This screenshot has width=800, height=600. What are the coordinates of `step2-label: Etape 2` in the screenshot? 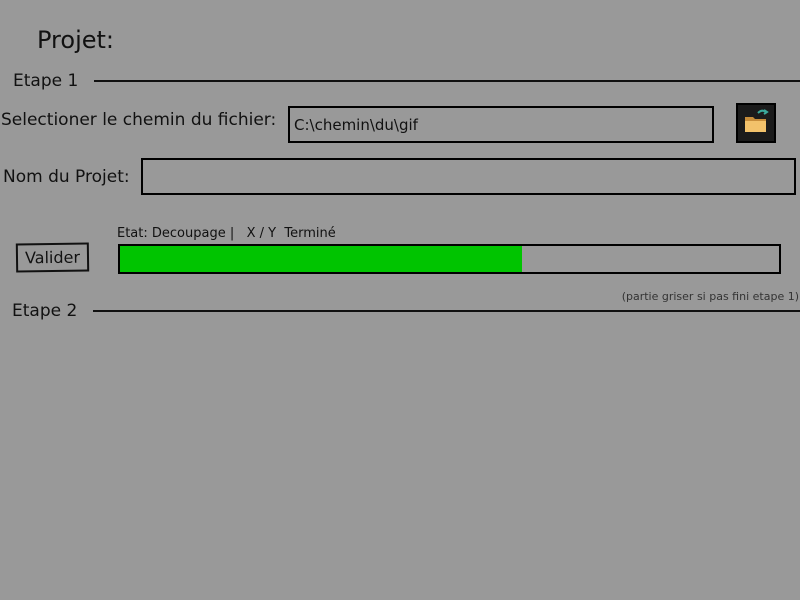 It's located at (45, 311).